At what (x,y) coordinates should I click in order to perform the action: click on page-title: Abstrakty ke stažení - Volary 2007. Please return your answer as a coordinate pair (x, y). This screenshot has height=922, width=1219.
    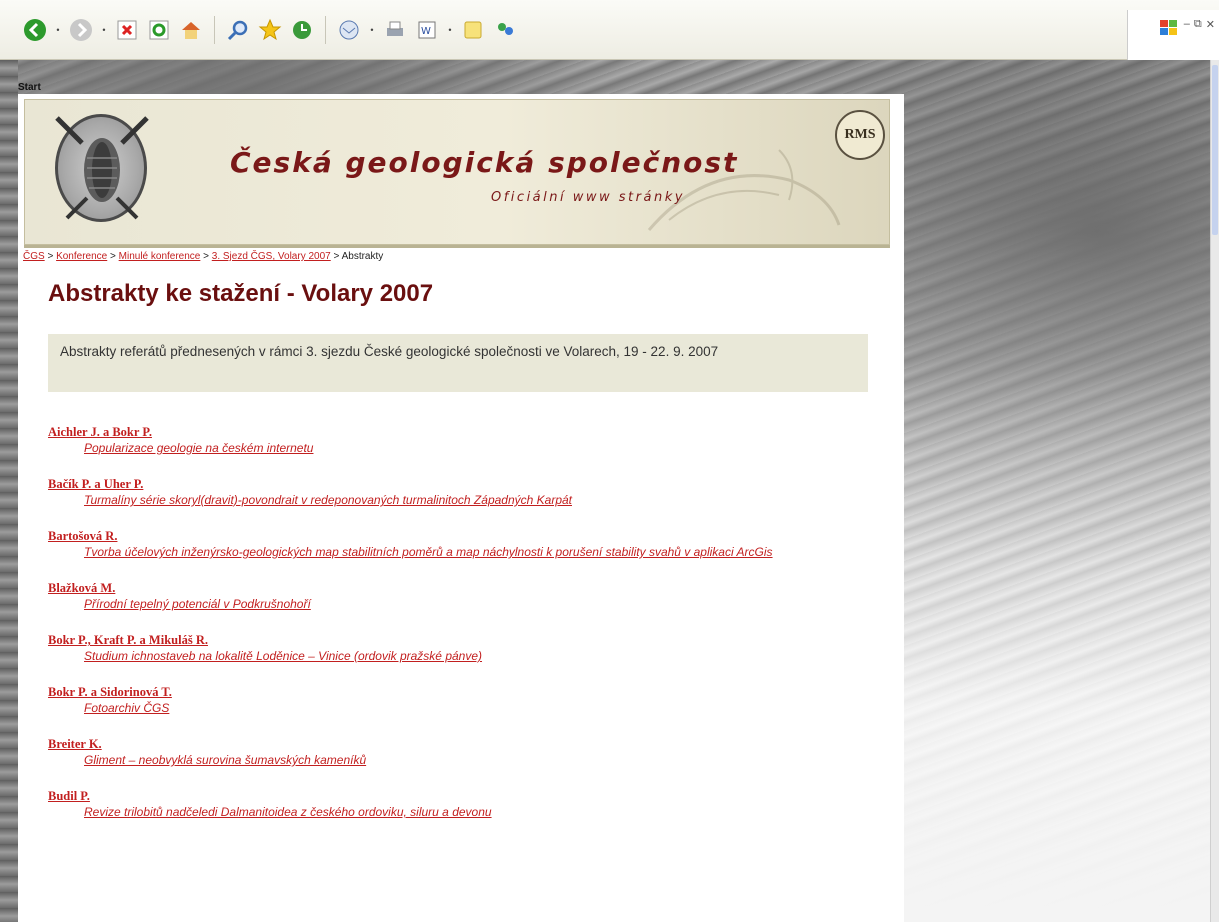
    Looking at the image, I should click on (241, 293).